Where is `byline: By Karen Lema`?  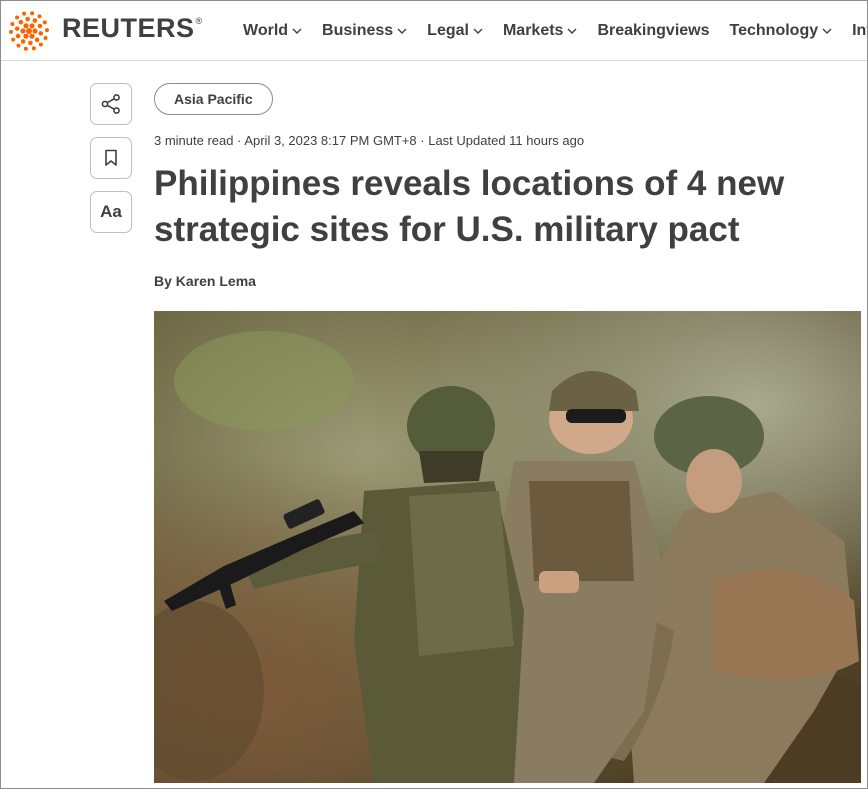 byline: By Karen Lema is located at coordinates (205, 281).